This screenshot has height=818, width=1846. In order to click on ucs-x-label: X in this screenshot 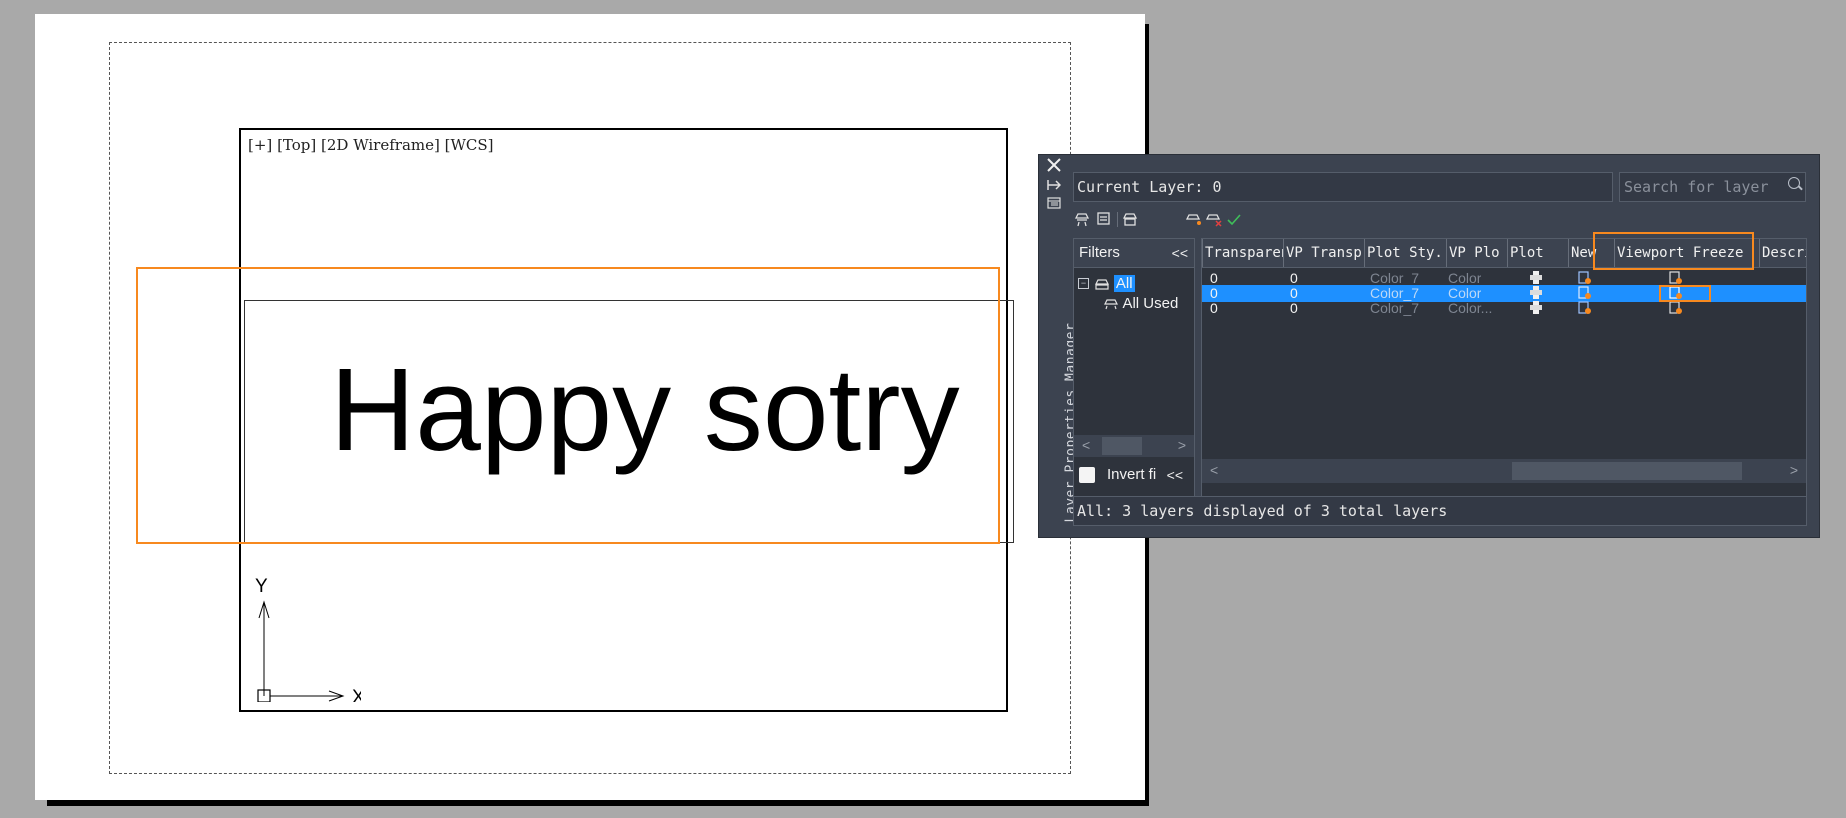, I will do `click(356, 694)`.